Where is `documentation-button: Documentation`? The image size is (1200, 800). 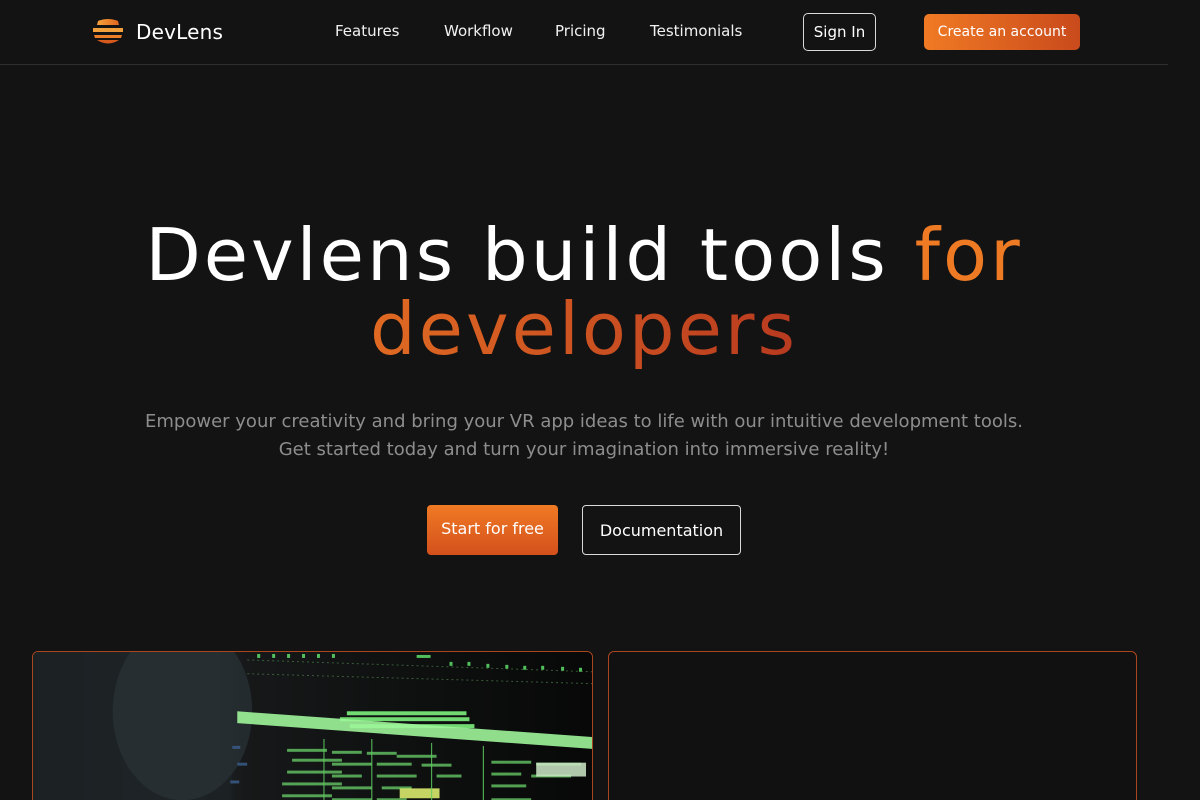
documentation-button: Documentation is located at coordinates (661, 530).